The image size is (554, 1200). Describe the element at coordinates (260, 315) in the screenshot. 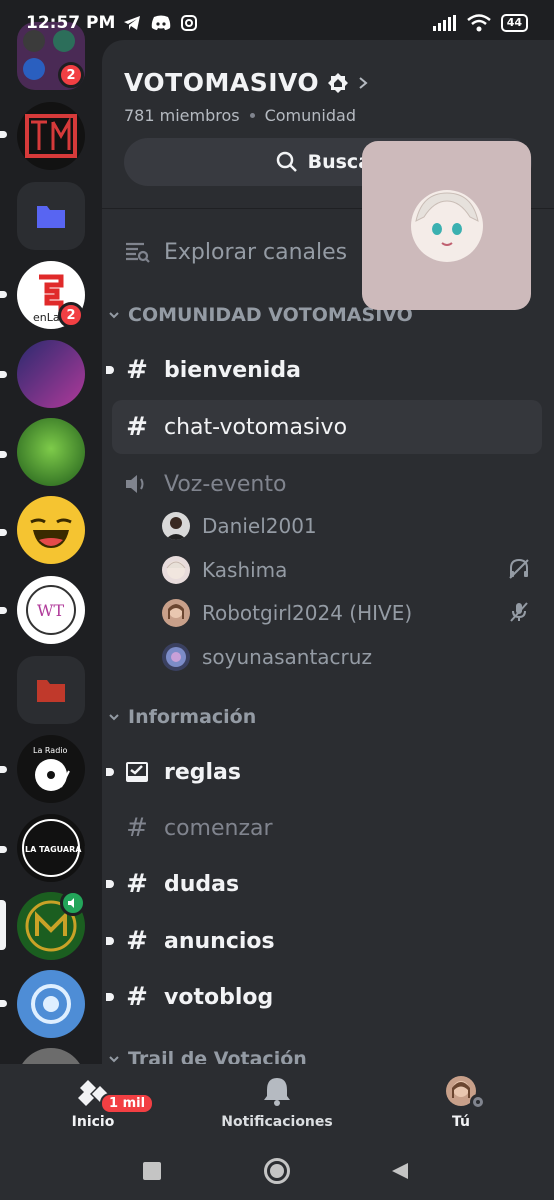

I see `category-comunidad: COMUNIDAD VOTOMASIVO` at that location.